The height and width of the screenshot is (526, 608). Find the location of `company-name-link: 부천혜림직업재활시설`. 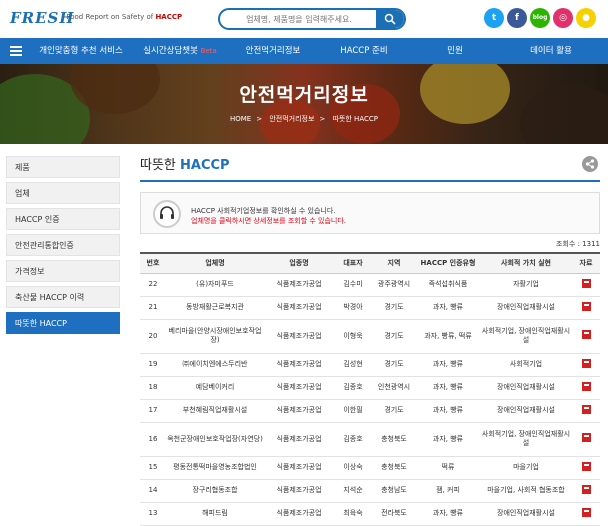

company-name-link: 부천혜림직업재활시설 is located at coordinates (215, 411).